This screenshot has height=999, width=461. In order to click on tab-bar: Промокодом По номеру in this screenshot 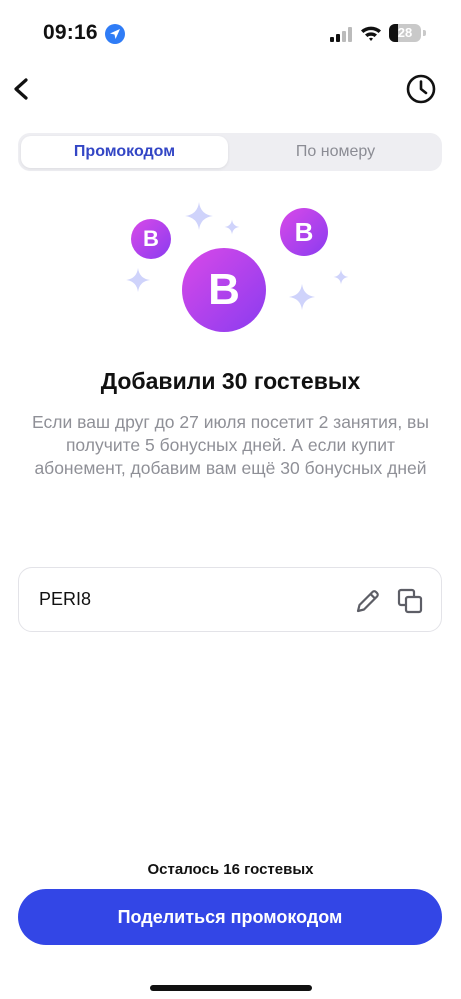, I will do `click(230, 152)`.